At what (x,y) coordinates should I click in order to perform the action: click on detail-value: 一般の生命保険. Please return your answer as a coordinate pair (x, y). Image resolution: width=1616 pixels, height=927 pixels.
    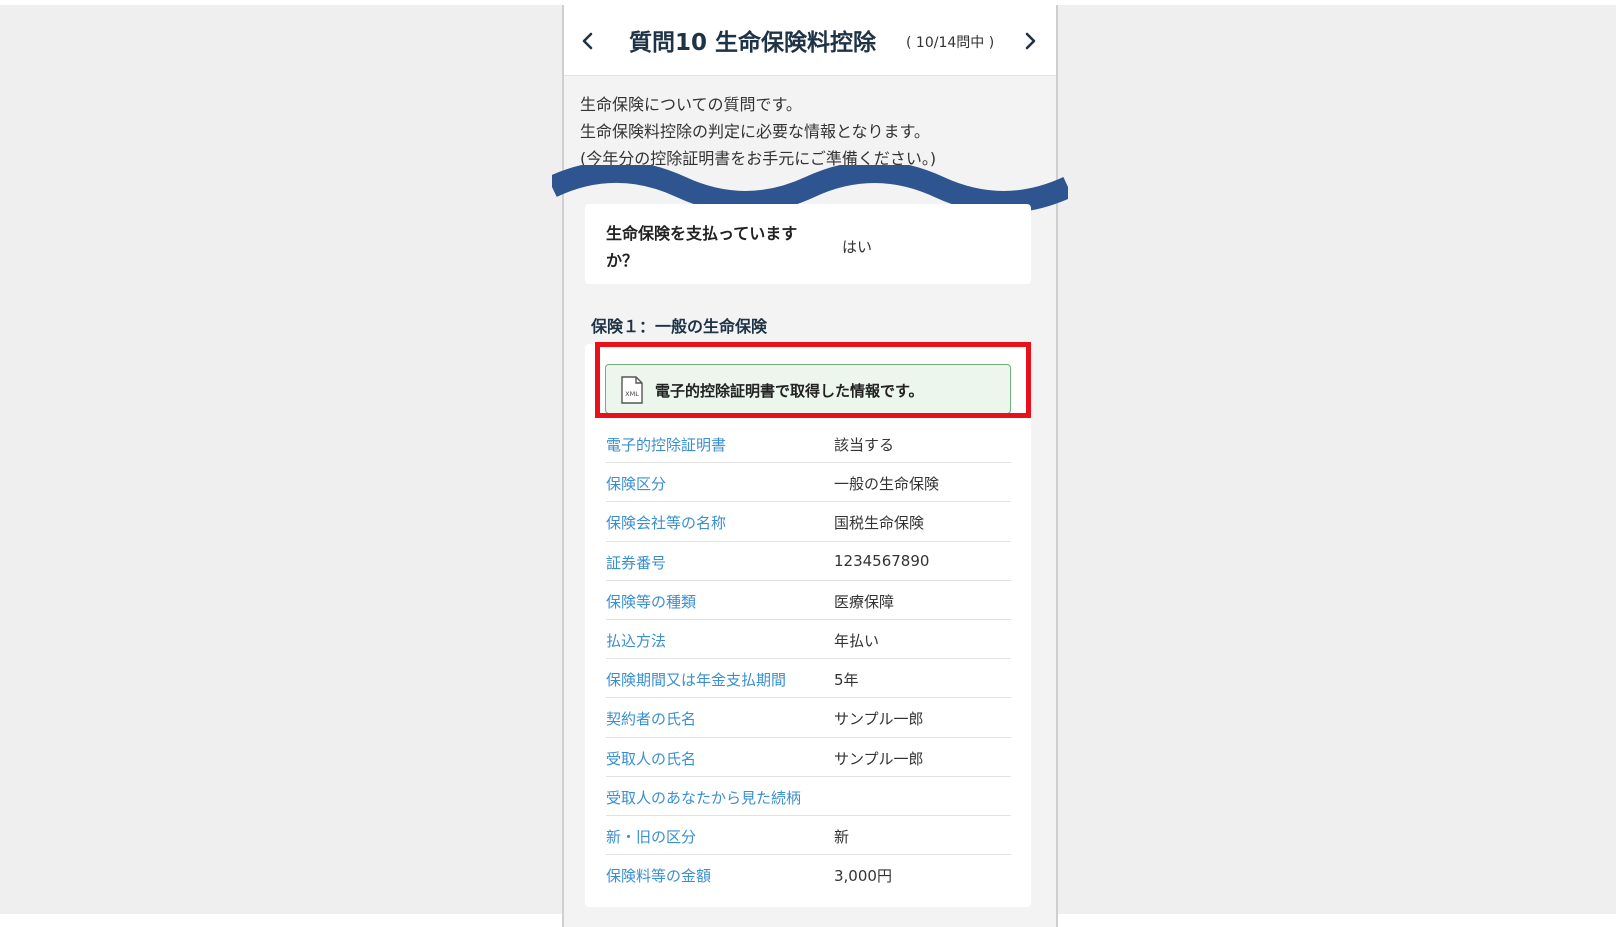
    Looking at the image, I should click on (887, 484).